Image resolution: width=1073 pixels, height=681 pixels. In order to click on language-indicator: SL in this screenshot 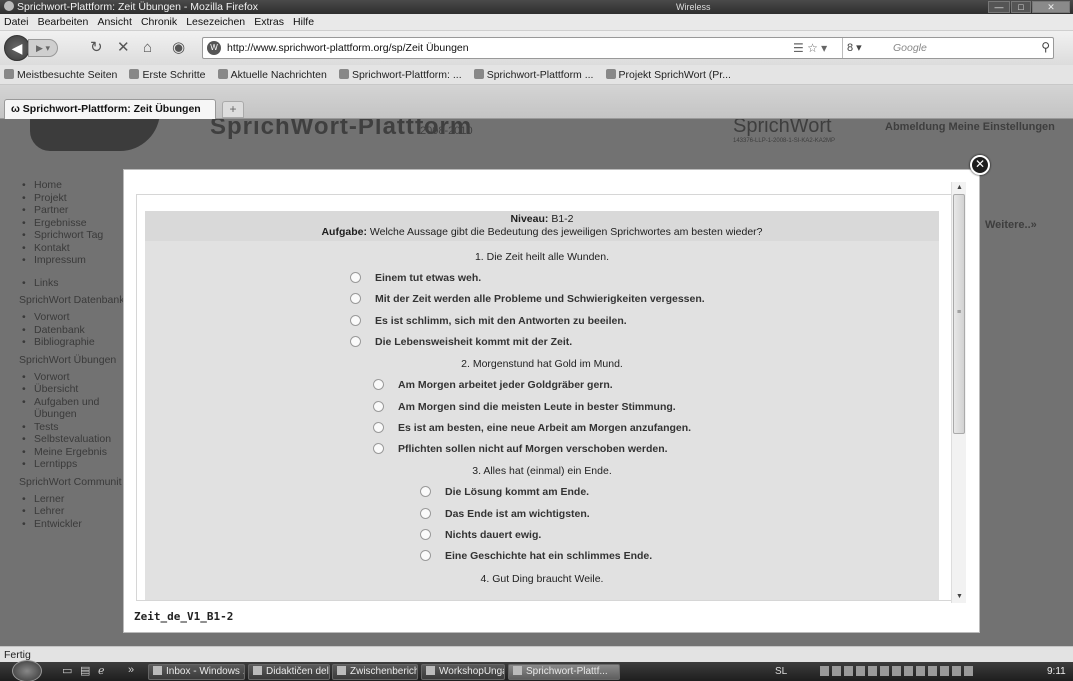, I will do `click(781, 671)`.